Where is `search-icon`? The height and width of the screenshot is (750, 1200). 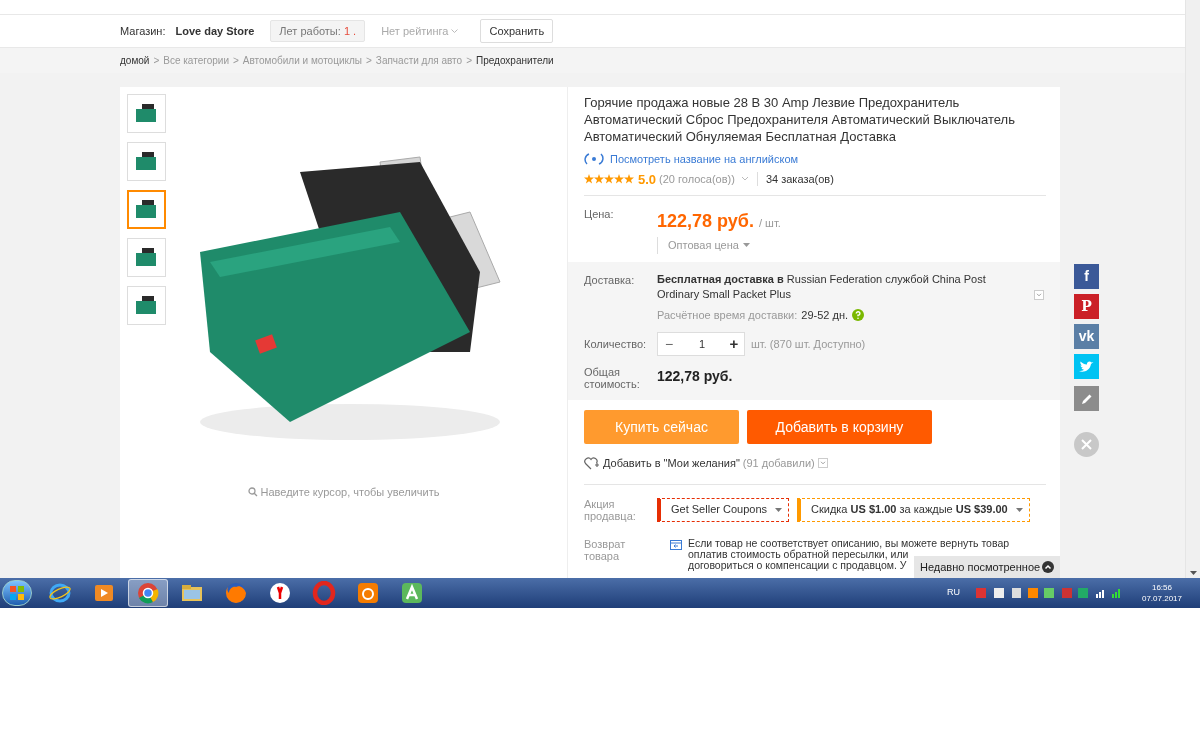
search-icon is located at coordinates (252, 492).